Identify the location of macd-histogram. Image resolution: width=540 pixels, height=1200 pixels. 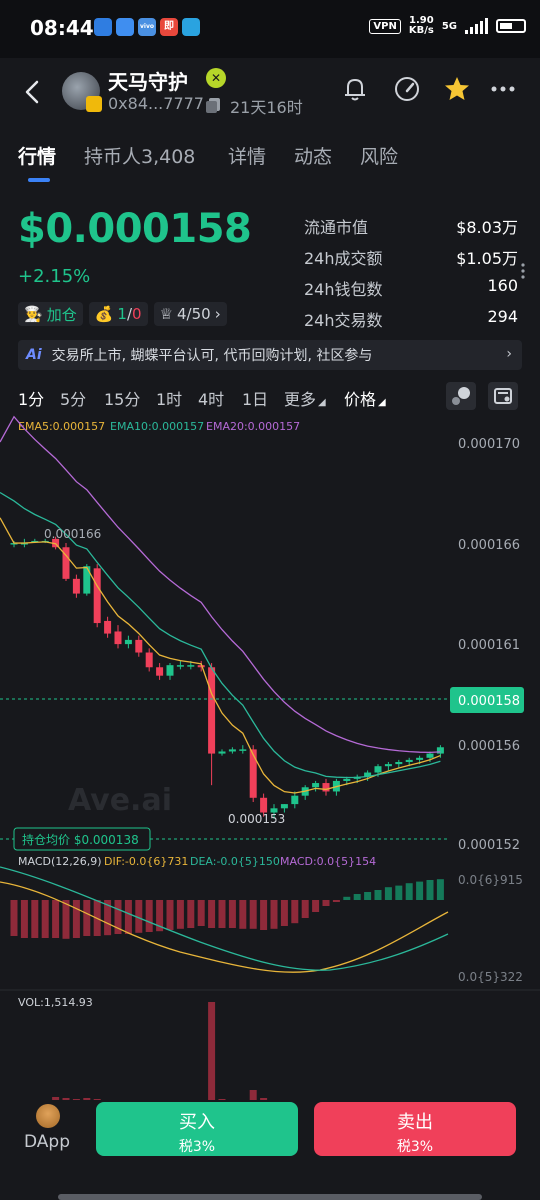
(227, 909).